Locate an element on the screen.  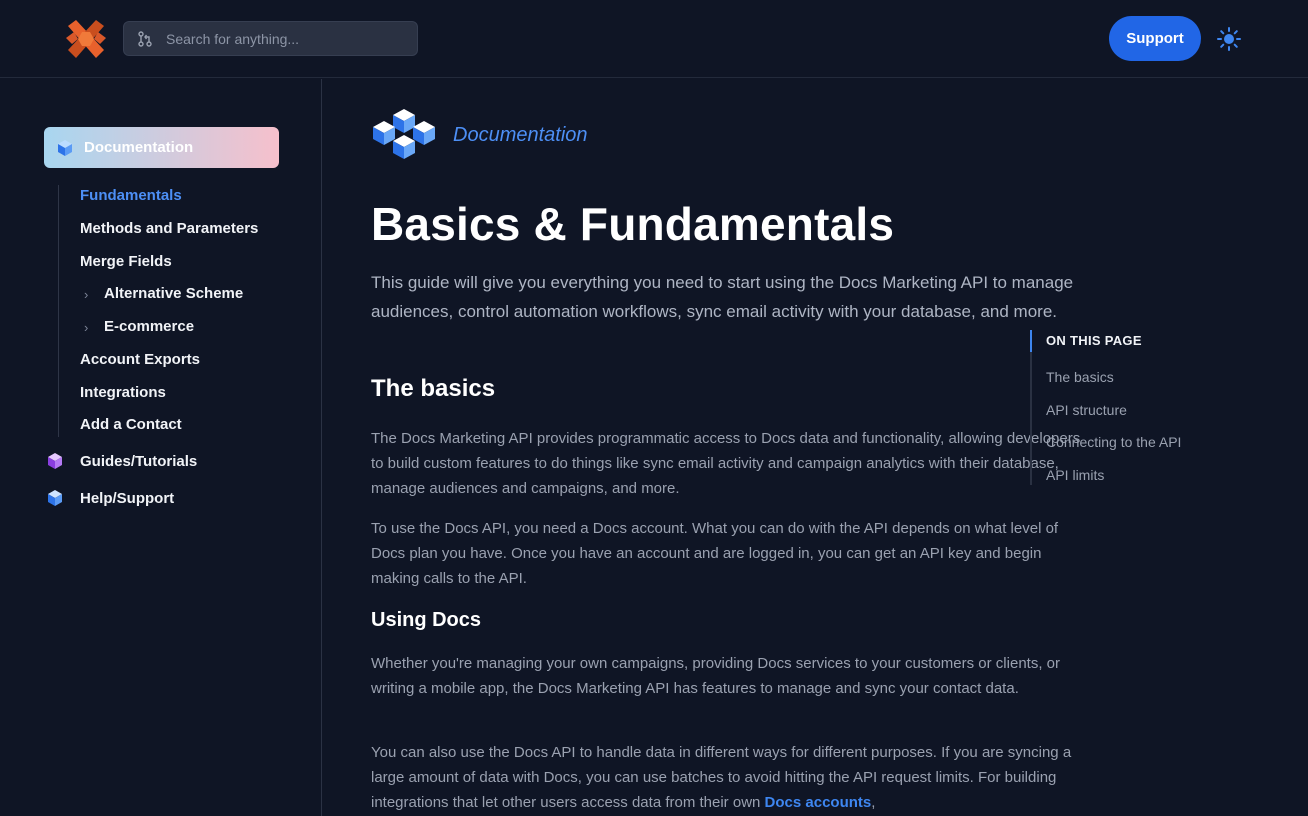
toc-item-api-limits: API limits is located at coordinates (1075, 475).